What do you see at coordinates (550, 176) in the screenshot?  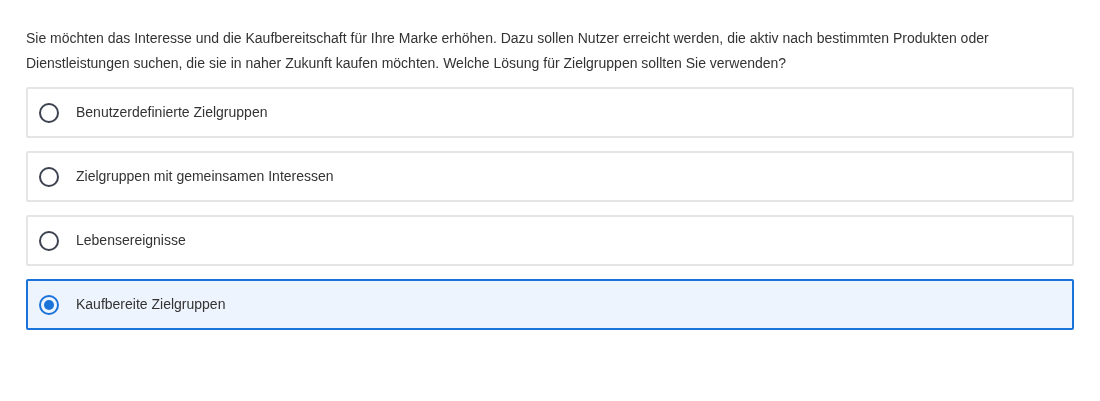 I see `answer-option: Zielgruppen mit gemeinsamen Interessen` at bounding box center [550, 176].